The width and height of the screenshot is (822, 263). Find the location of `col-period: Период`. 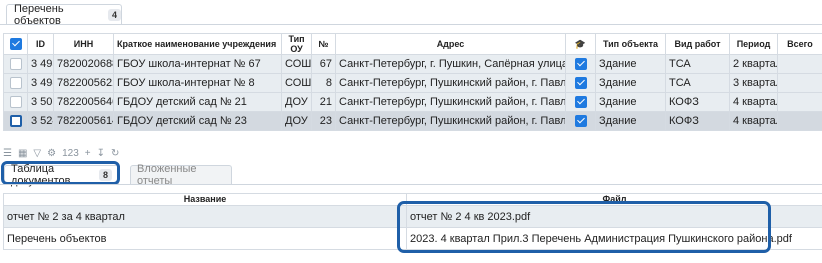

col-period: Период is located at coordinates (753, 44).